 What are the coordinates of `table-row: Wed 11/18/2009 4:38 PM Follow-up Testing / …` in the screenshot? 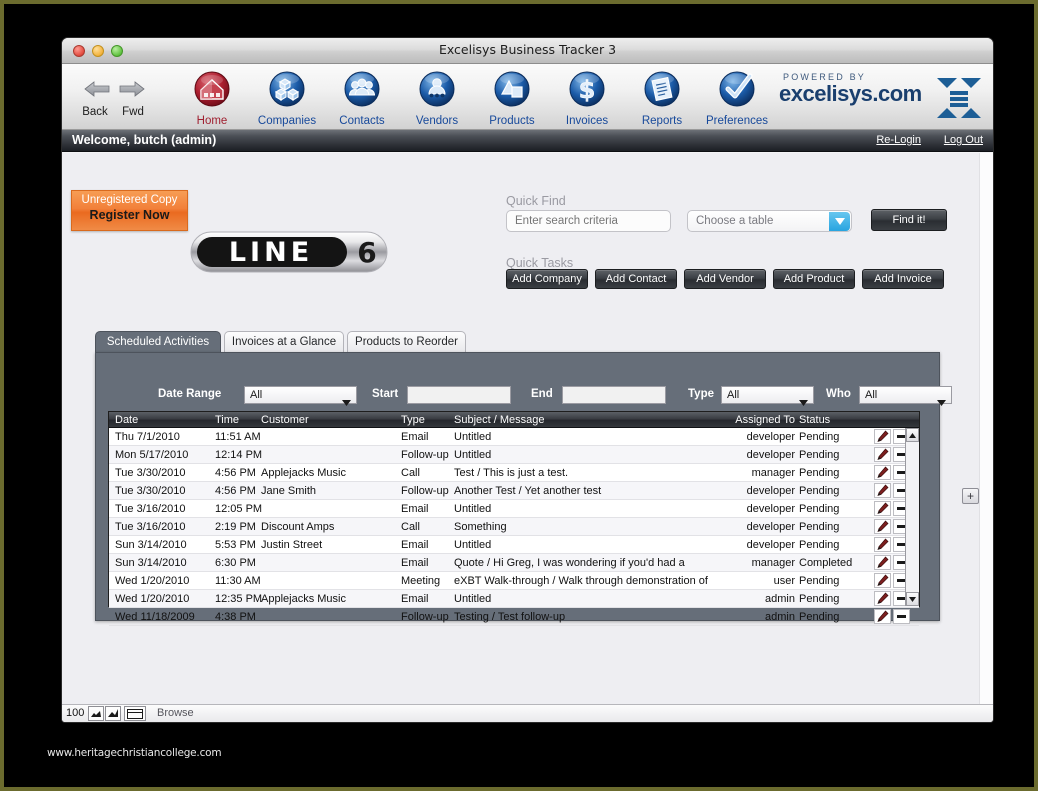 It's located at (514, 617).